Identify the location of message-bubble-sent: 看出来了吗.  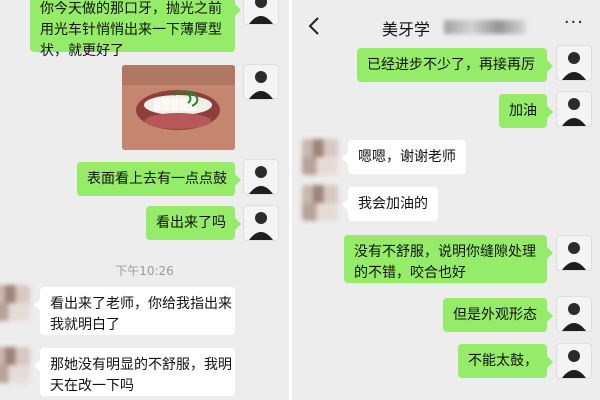
(193, 223).